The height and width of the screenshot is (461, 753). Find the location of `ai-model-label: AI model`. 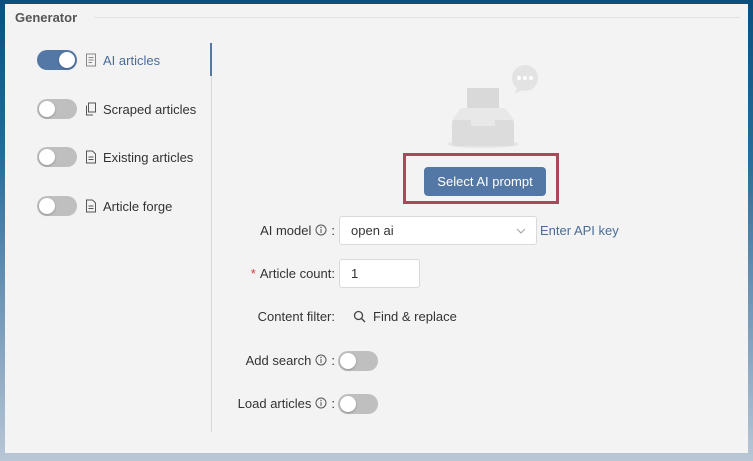

ai-model-label: AI model is located at coordinates (286, 230).